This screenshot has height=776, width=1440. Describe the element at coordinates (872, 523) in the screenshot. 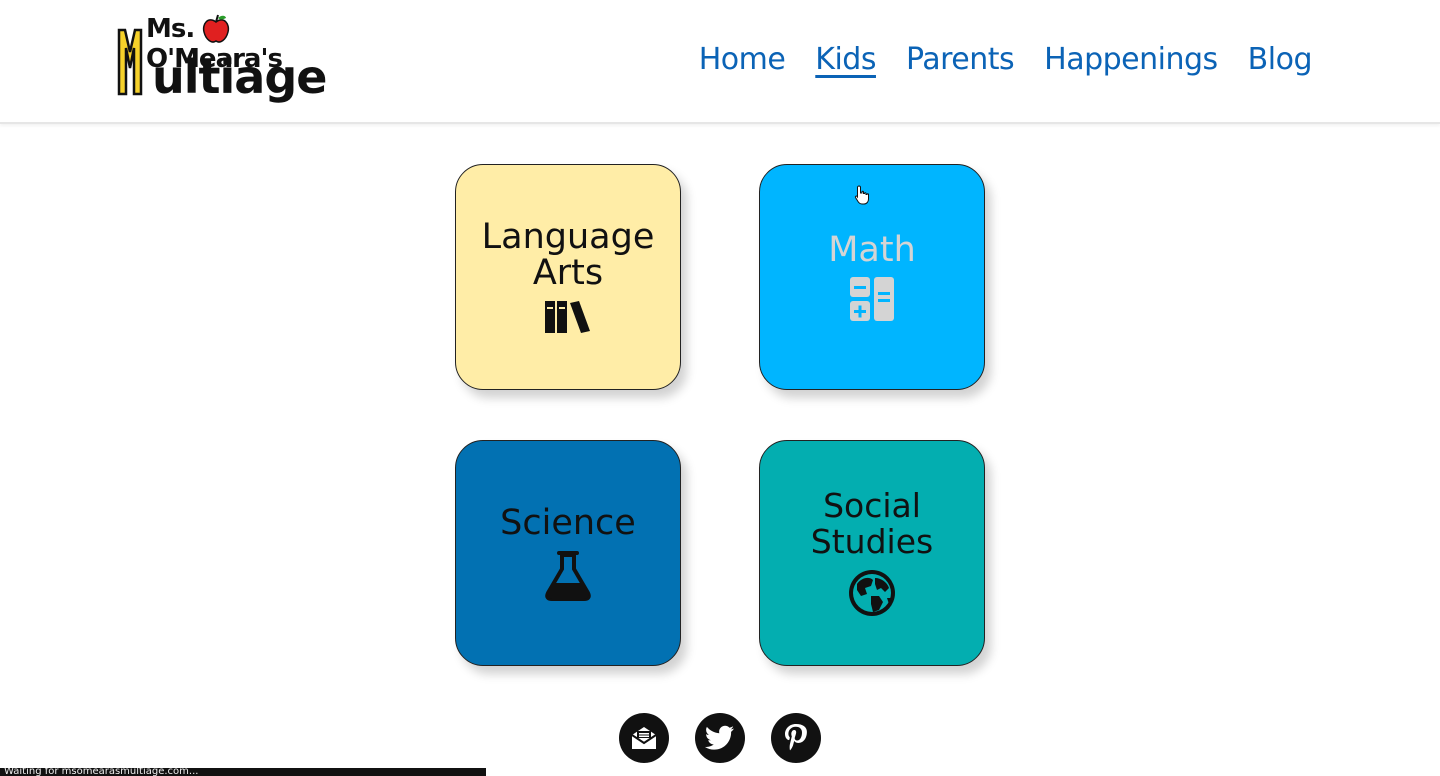

I see `tile-label-social-studies: Social Studies` at that location.